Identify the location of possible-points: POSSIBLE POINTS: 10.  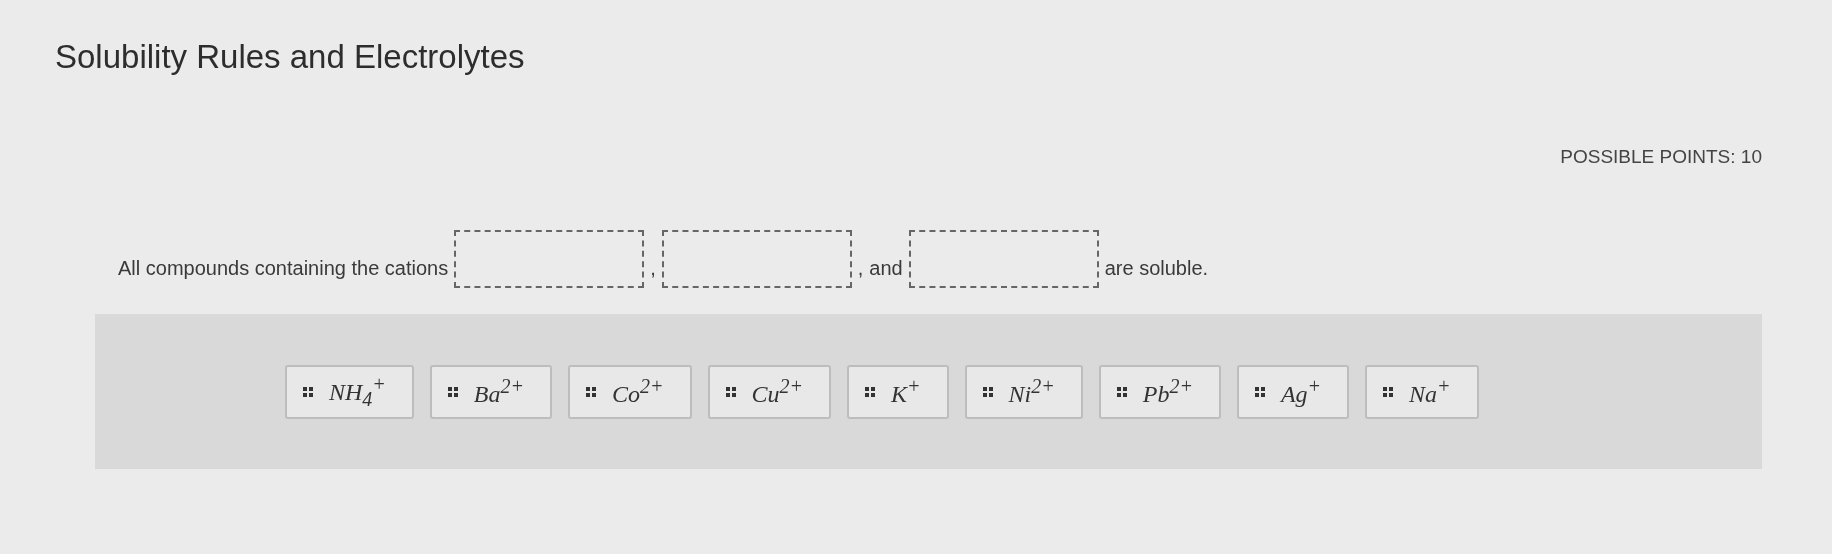
(1661, 157).